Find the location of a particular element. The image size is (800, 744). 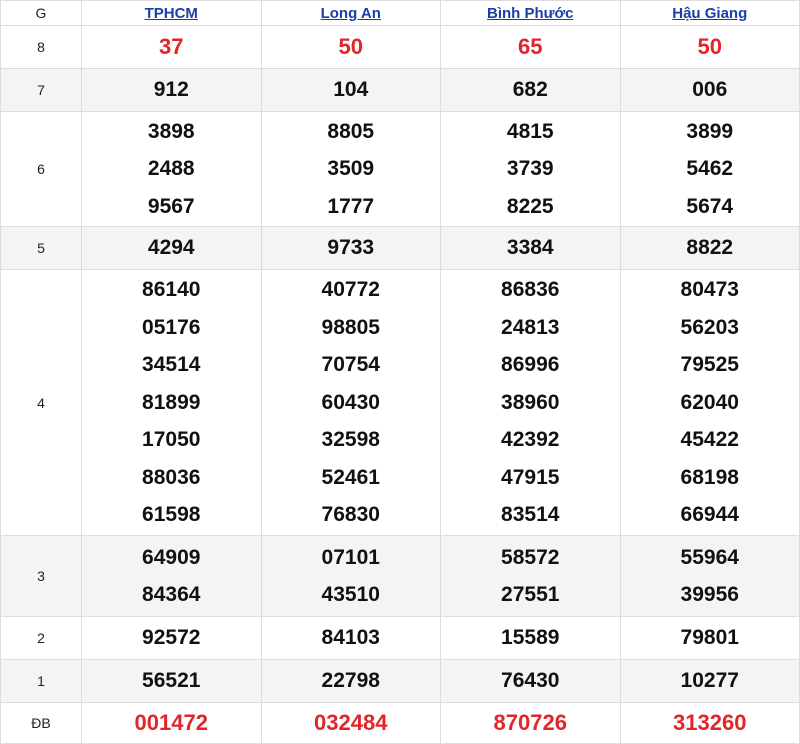

result-number: 22798 is located at coordinates (350, 681).